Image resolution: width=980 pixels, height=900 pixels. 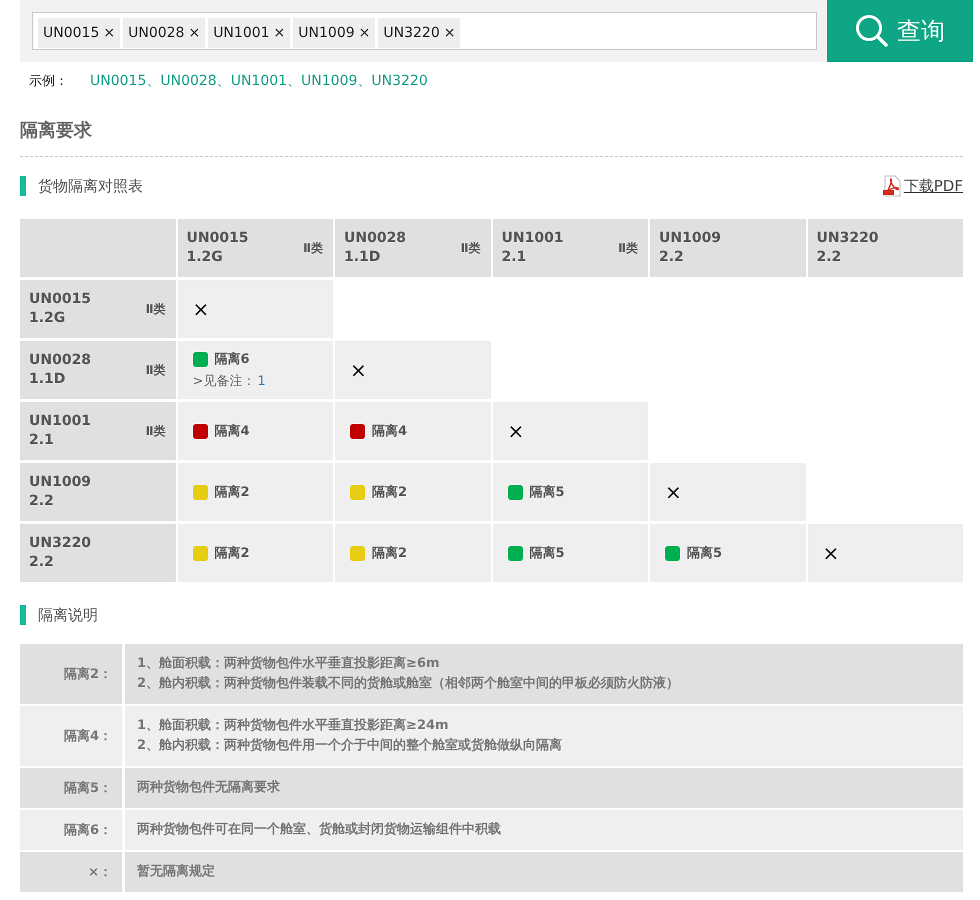 What do you see at coordinates (289, 663) in the screenshot?
I see `legend-text: 1、舱面积载：两种货物包件水平垂直投影距离≥6m` at bounding box center [289, 663].